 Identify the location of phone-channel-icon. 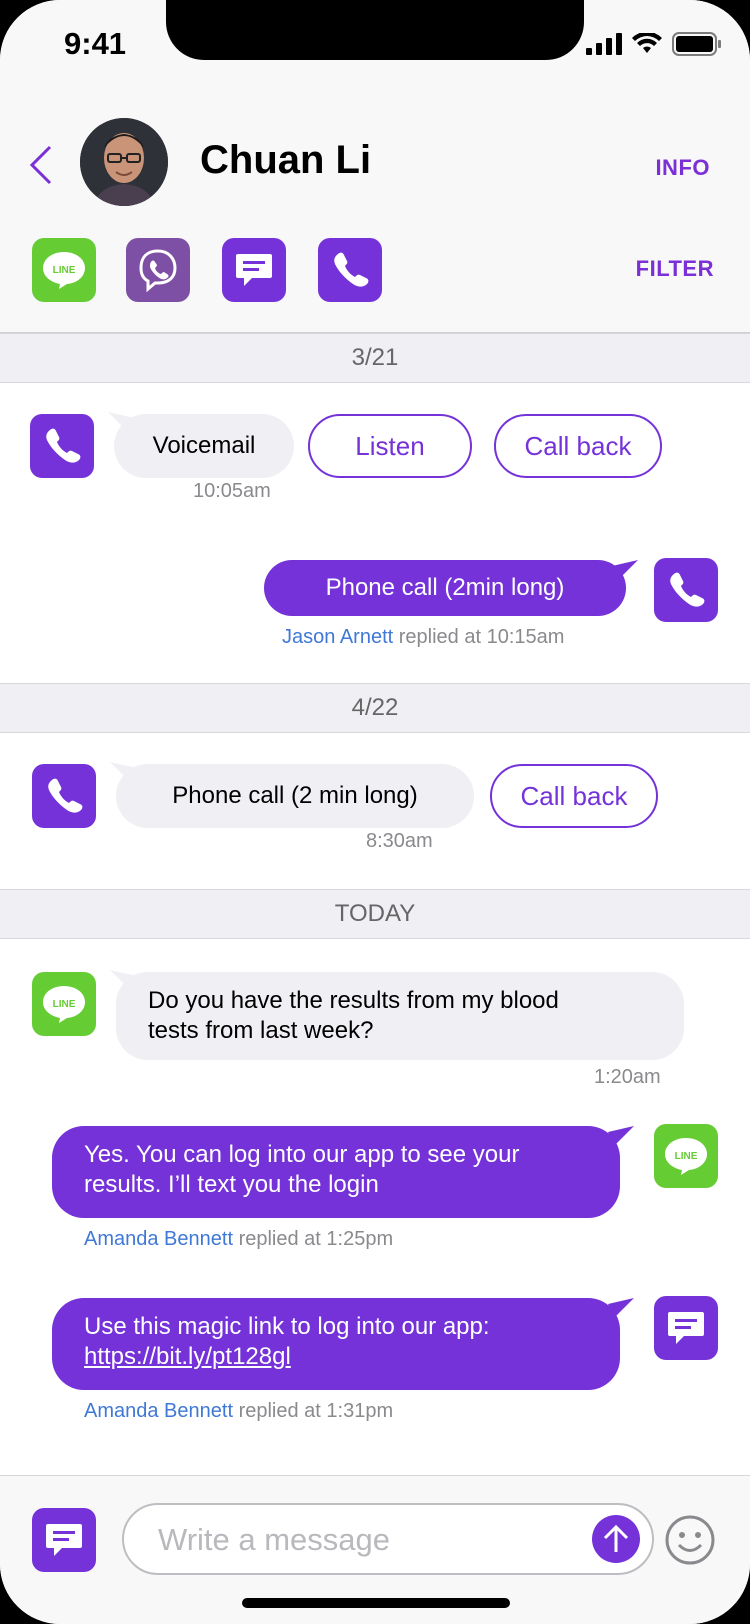
(350, 270).